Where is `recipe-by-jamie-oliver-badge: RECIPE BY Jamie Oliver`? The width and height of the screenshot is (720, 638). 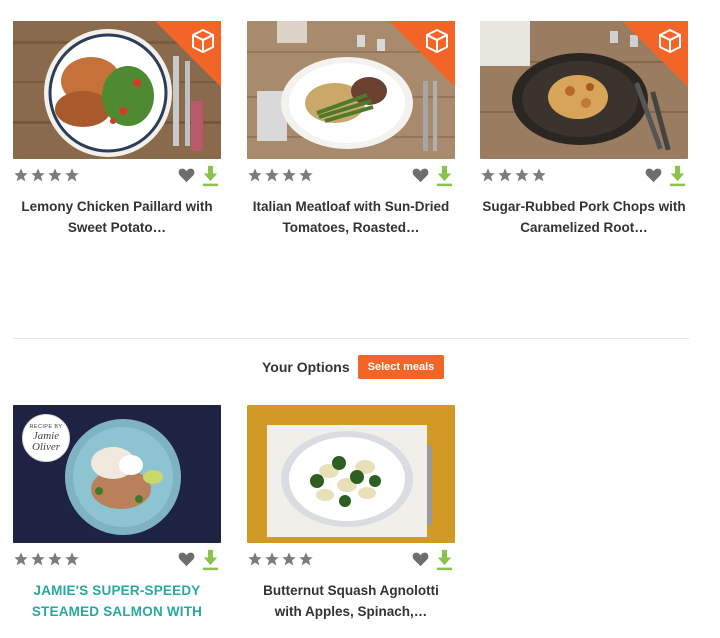 recipe-by-jamie-oliver-badge: RECIPE BY Jamie Oliver is located at coordinates (46, 438).